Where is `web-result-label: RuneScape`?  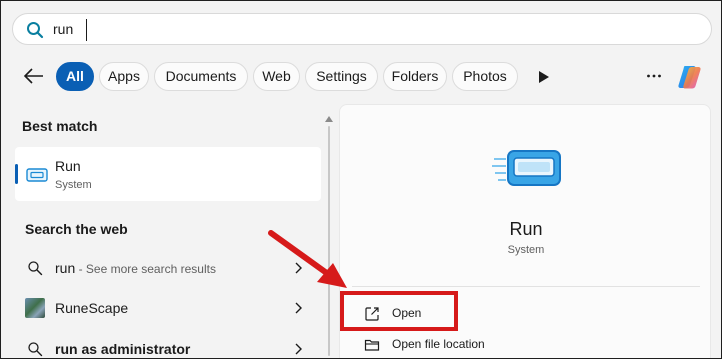 web-result-label: RuneScape is located at coordinates (91, 308).